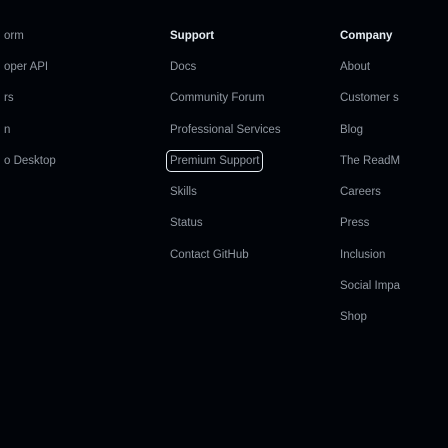  I want to click on footer-link-education: n, so click(7, 130).